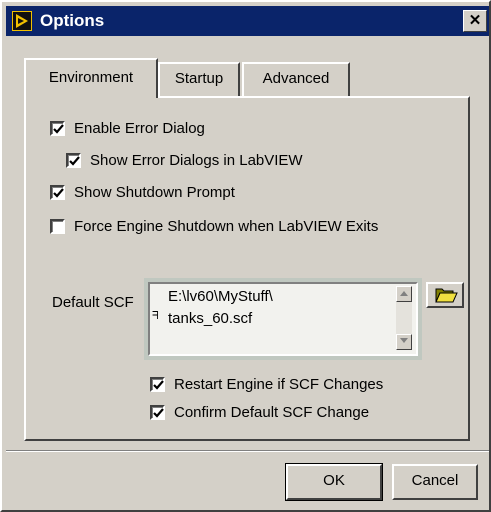  I want to click on close-icon: ✕, so click(475, 20).